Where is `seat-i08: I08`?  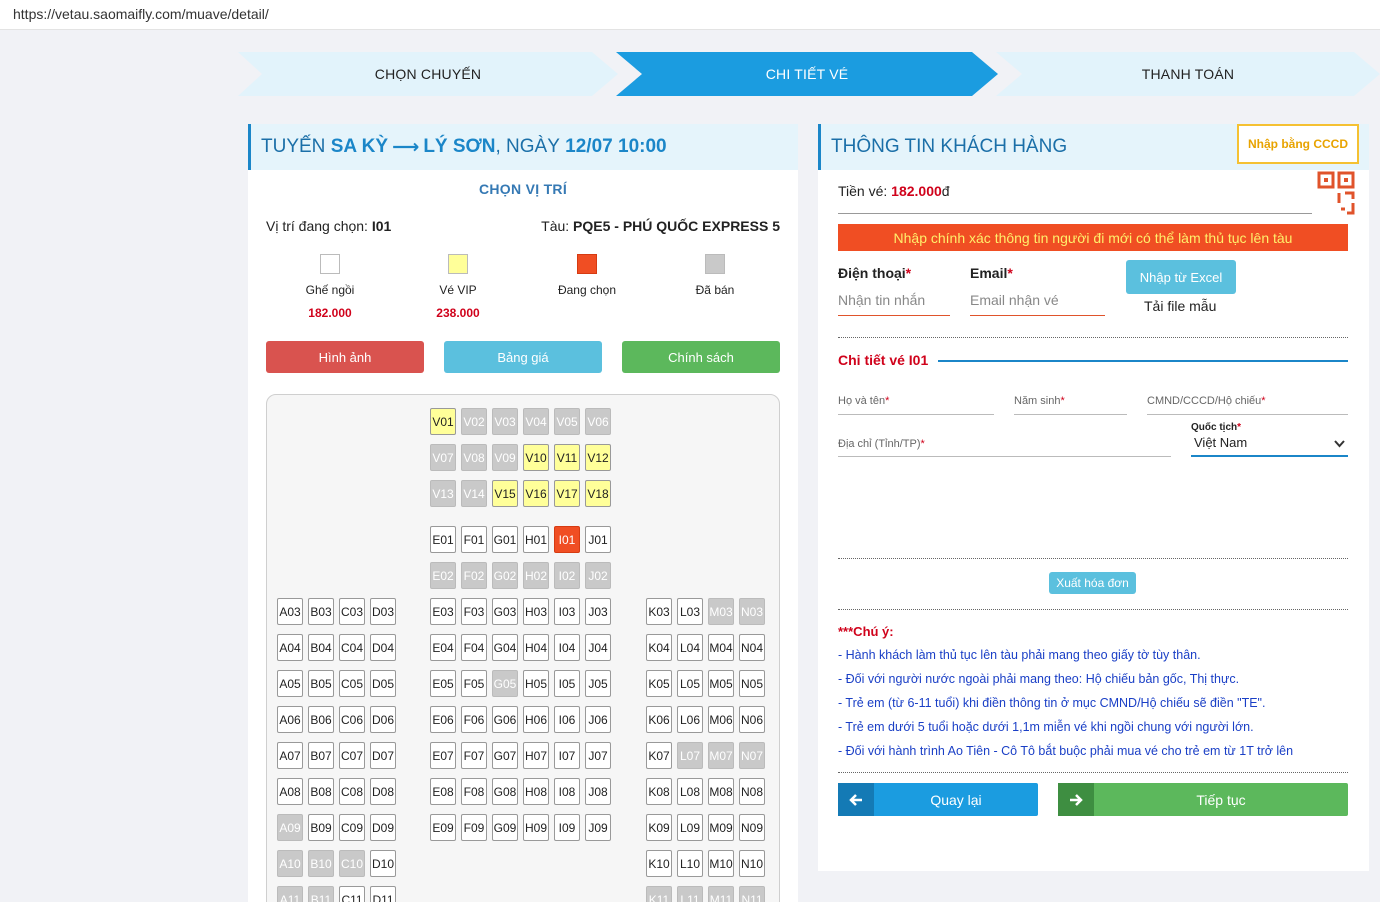
seat-i08: I08 is located at coordinates (567, 791).